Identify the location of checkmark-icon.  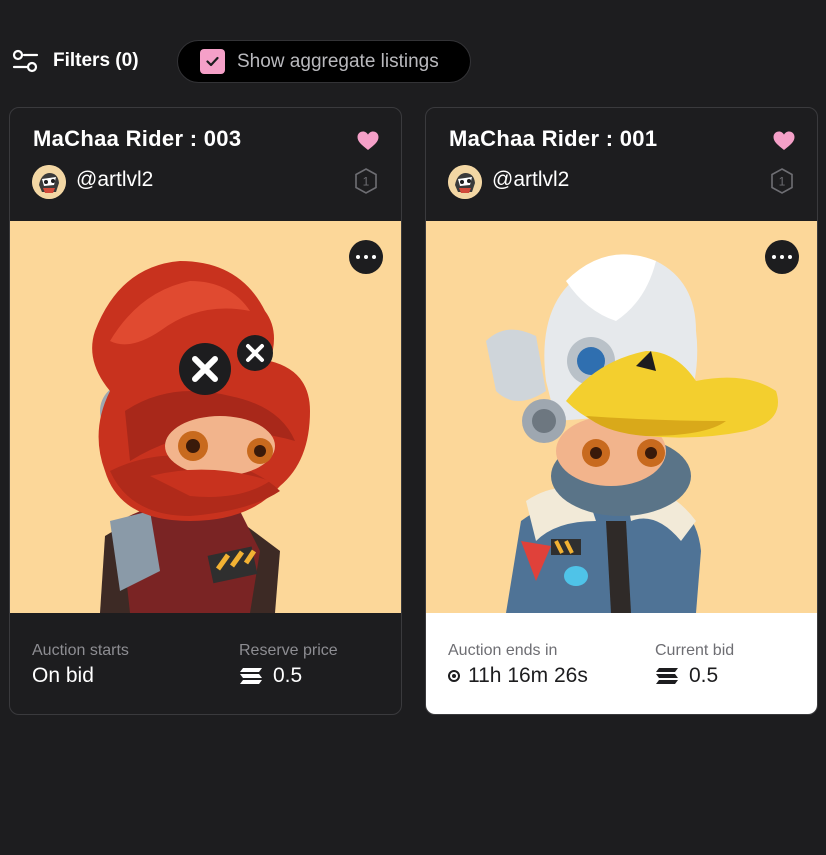
(212, 61).